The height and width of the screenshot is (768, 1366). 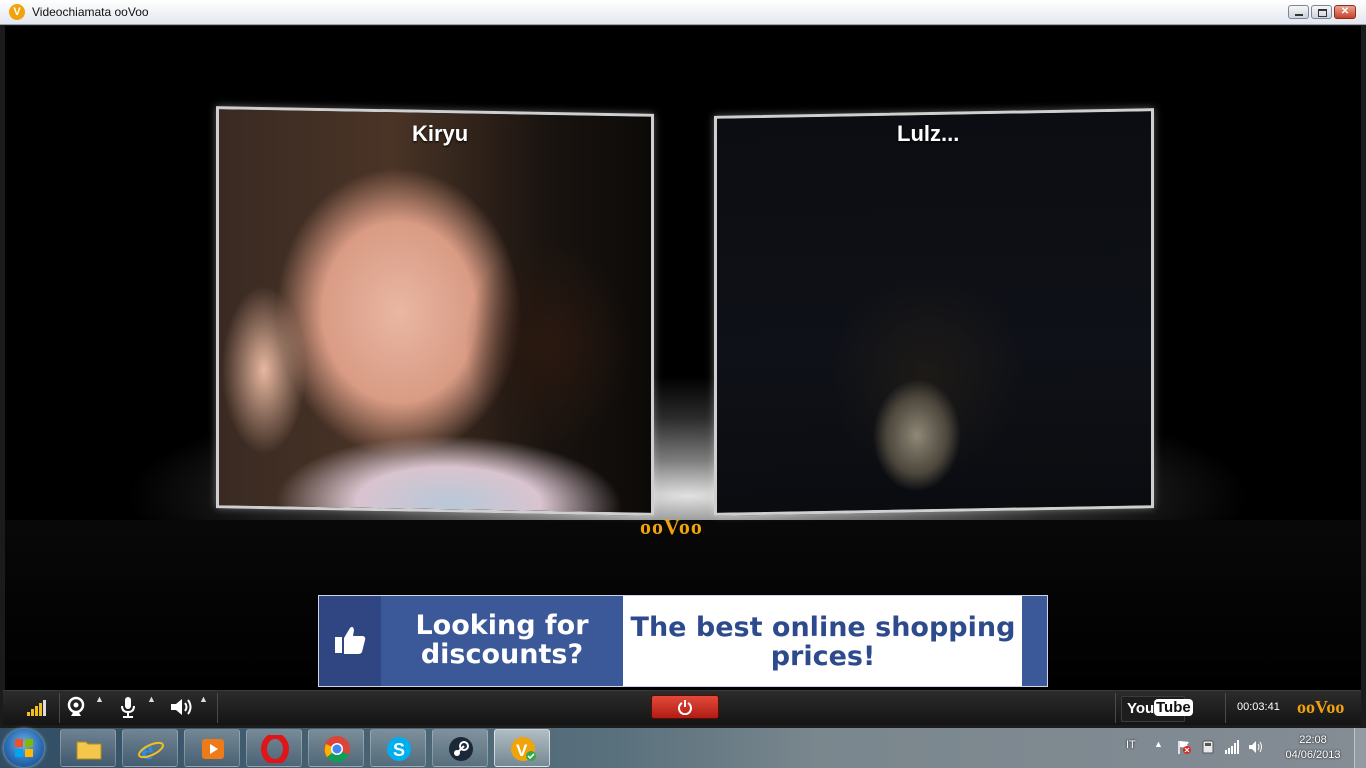 I want to click on taskbar-app-chrome, so click(x=336, y=748).